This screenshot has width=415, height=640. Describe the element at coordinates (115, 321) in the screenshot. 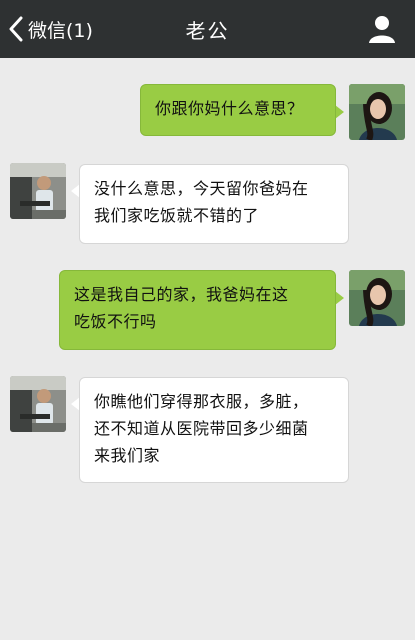

I see `message-line: 吃饭不行吗` at that location.